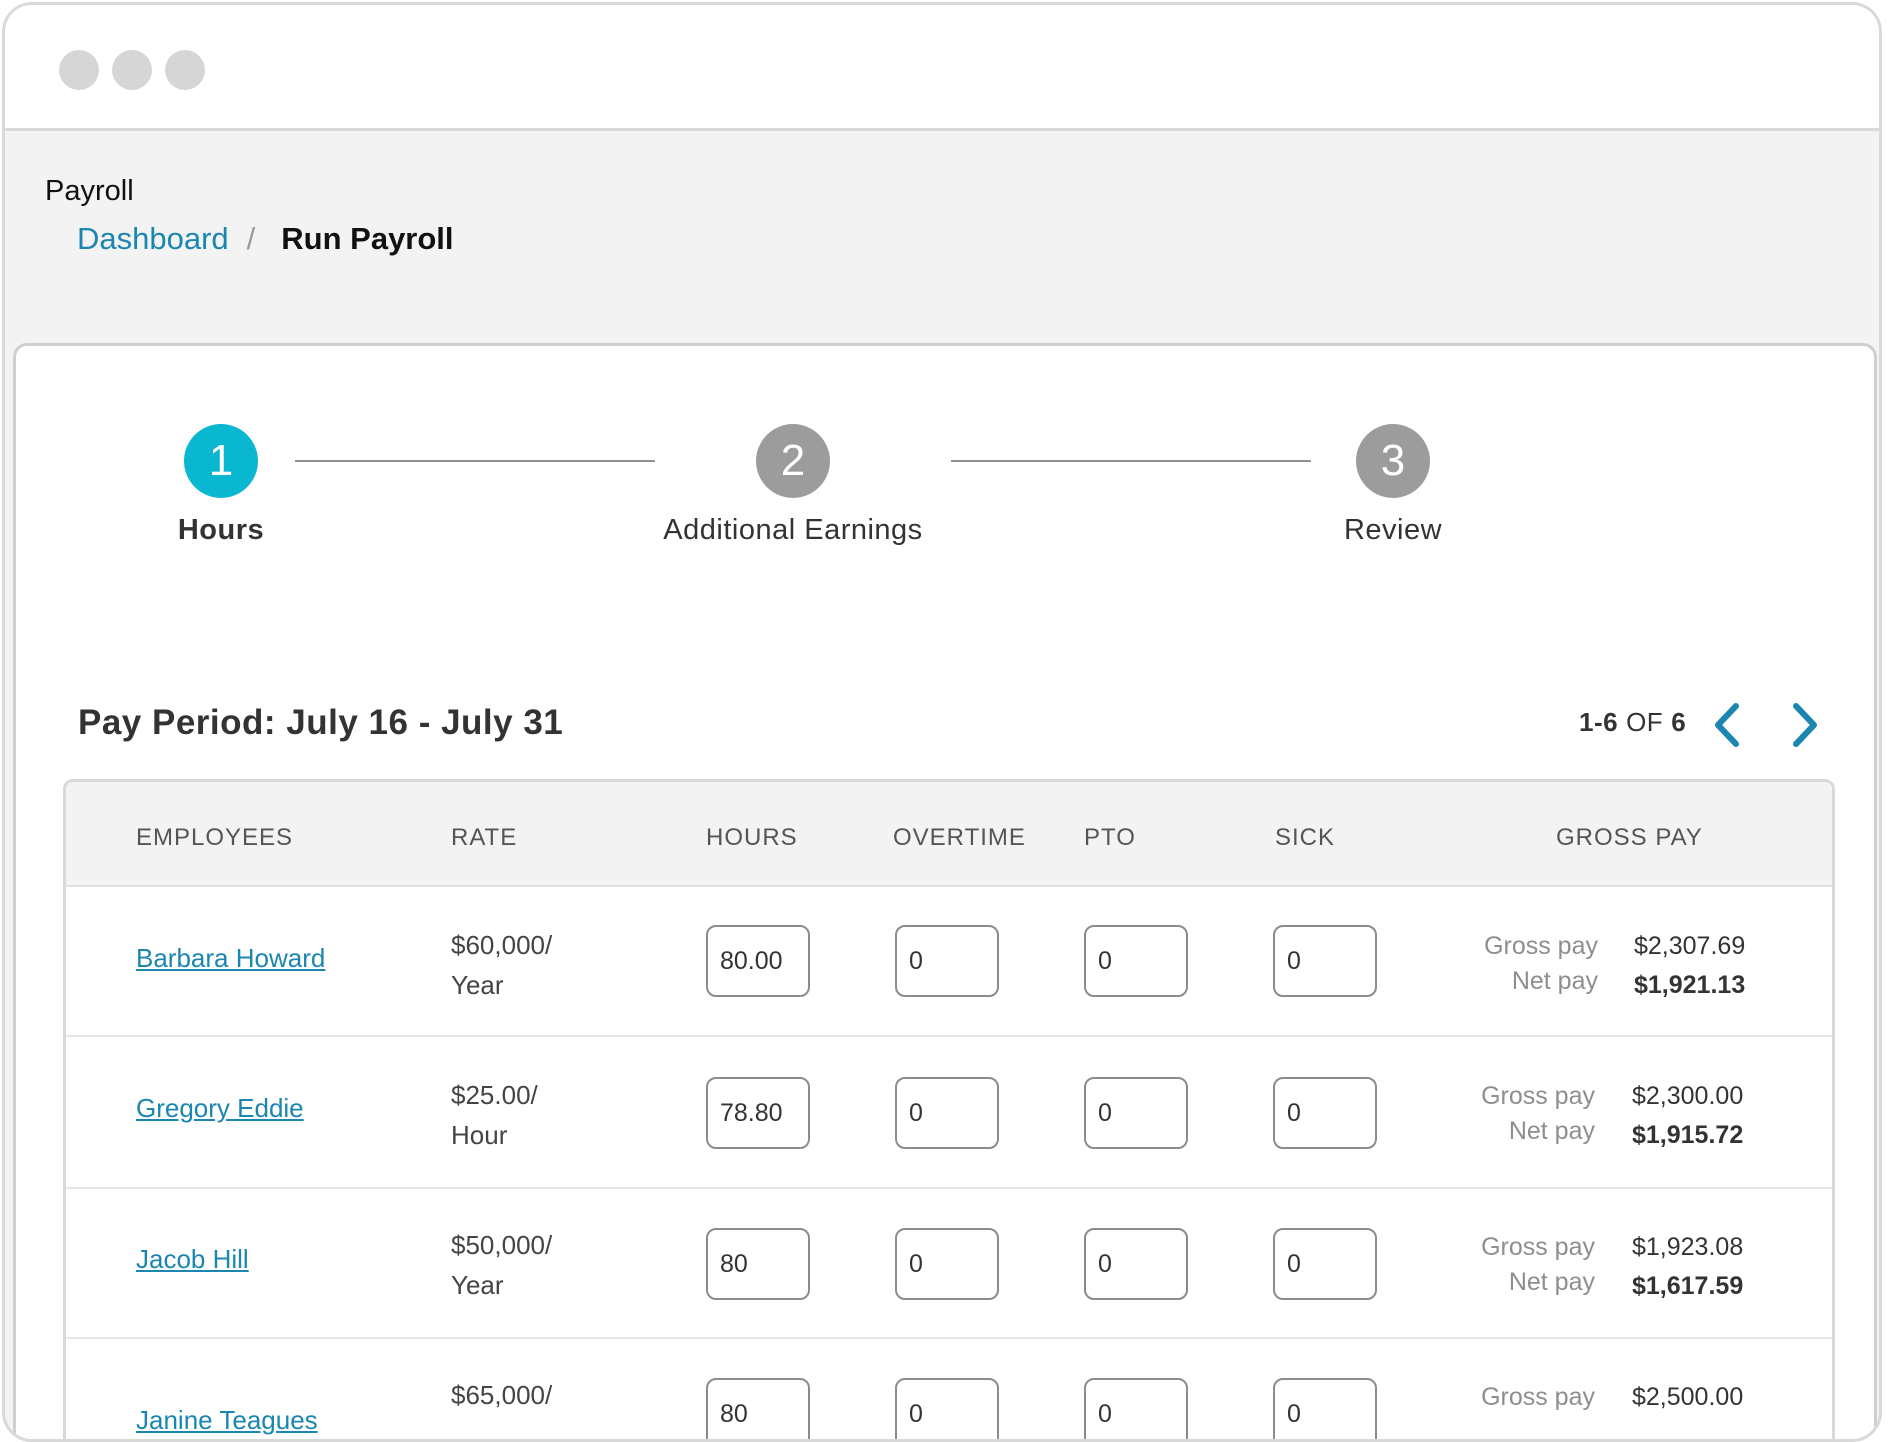 The height and width of the screenshot is (1442, 1888). I want to click on breadcrumb-dashboard-link: Dashboard, so click(153, 239).